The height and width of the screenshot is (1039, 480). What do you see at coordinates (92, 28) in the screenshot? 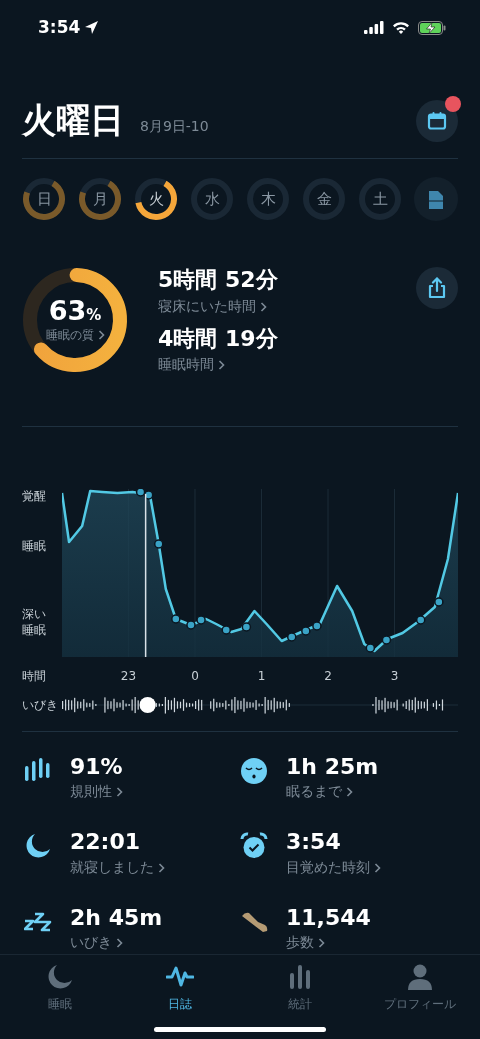
I see `location-arrow-icon` at bounding box center [92, 28].